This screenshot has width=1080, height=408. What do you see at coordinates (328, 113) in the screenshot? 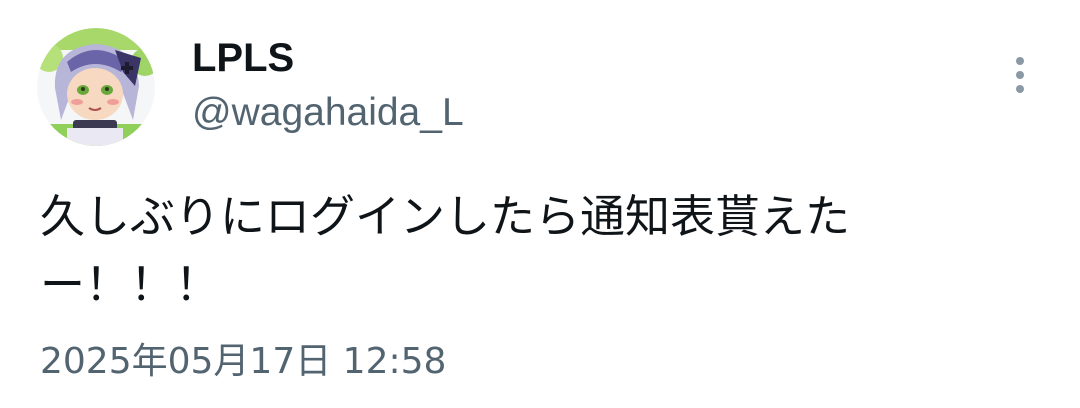
I see `user-handle: @wagahaida_L` at bounding box center [328, 113].